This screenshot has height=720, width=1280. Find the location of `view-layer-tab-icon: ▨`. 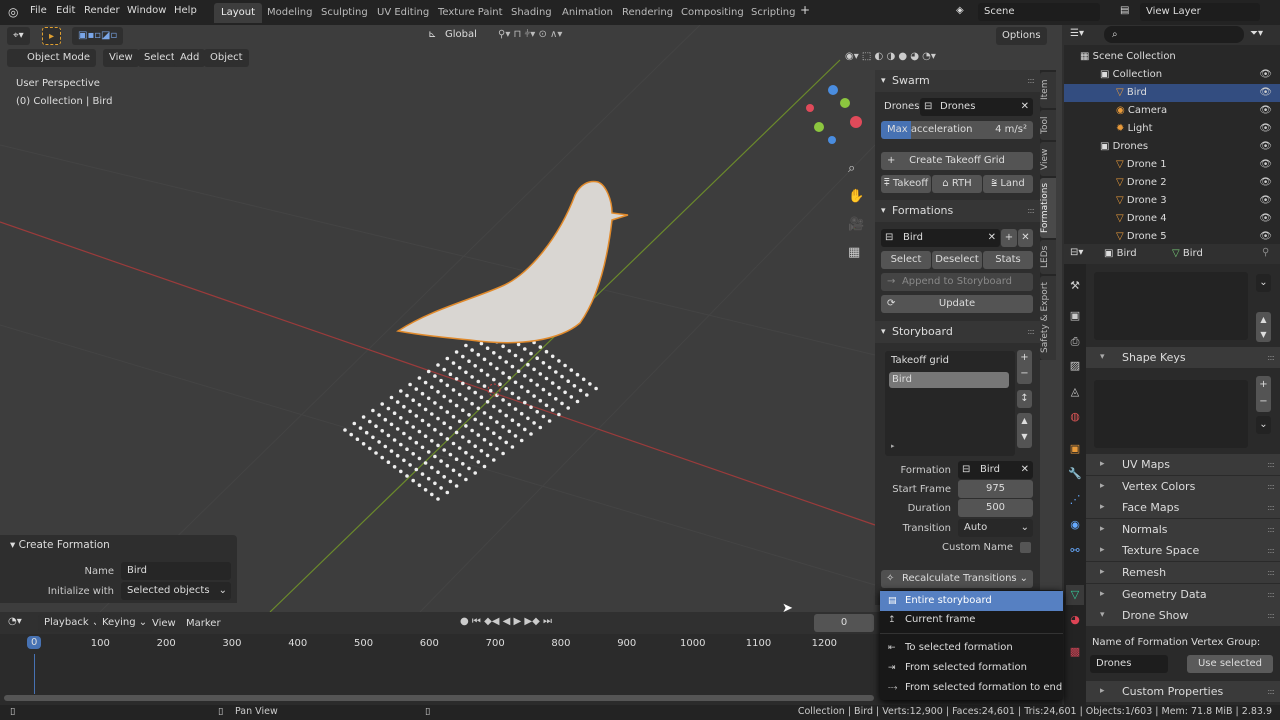

view-layer-tab-icon: ▨ is located at coordinates (1075, 366).